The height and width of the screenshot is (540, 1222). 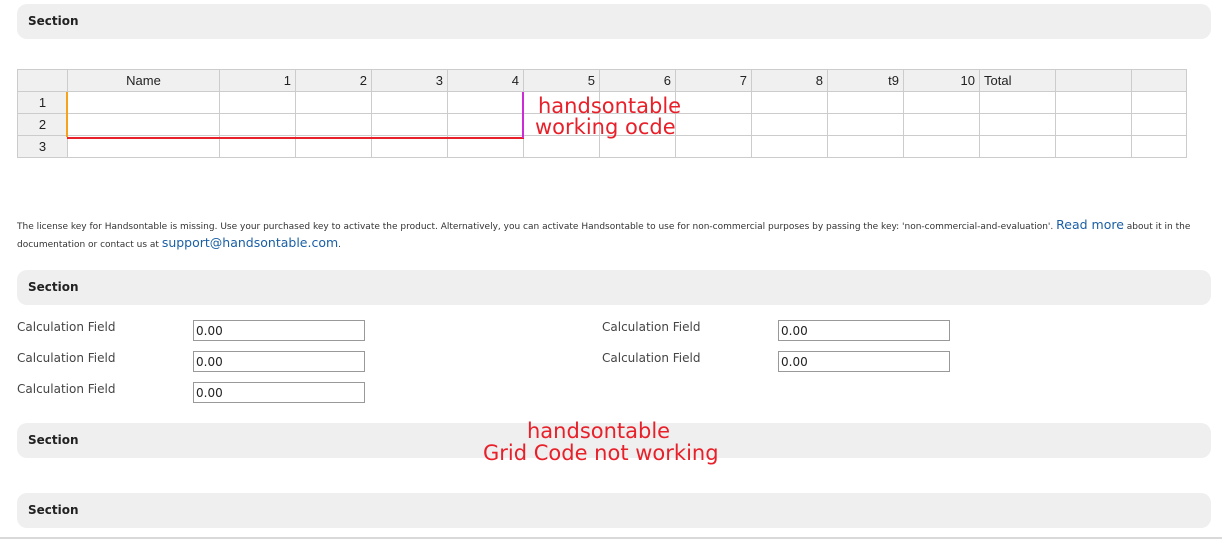 I want to click on calculation-field-label-4: Calculation Field, so click(x=651, y=327).